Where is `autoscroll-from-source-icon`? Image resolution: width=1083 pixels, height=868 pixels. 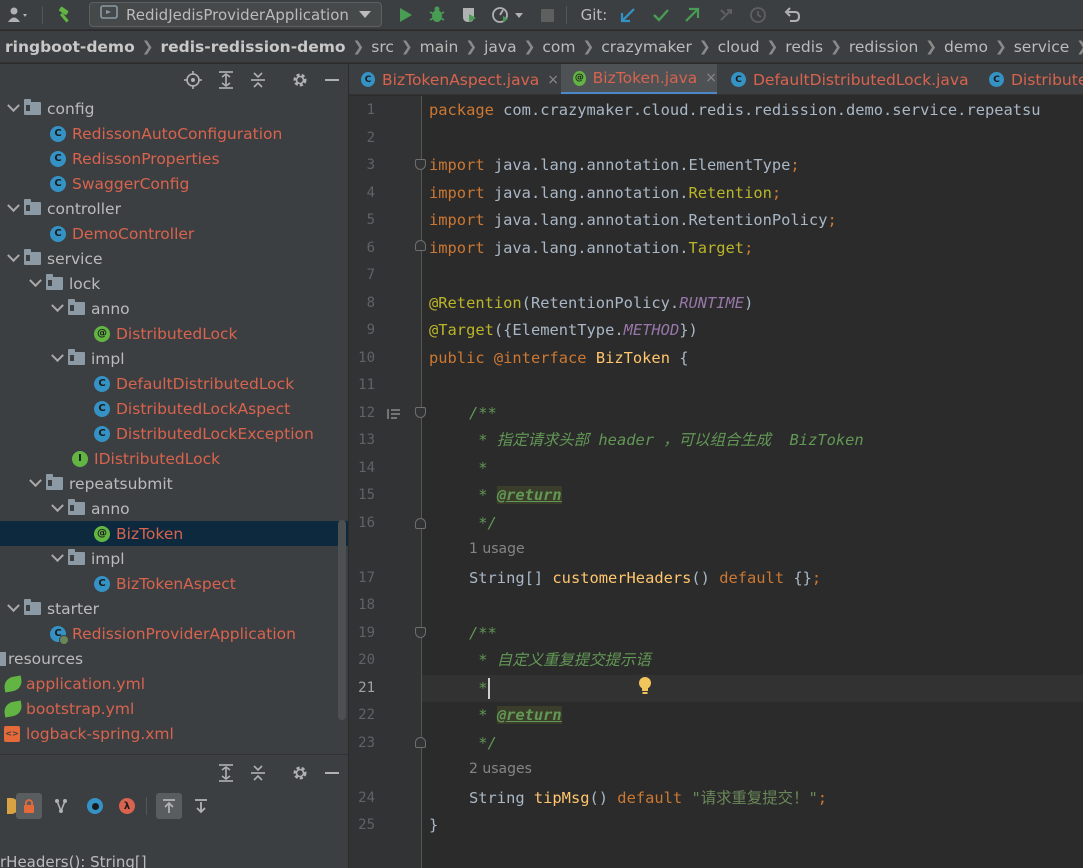 autoscroll-from-source-icon is located at coordinates (201, 806).